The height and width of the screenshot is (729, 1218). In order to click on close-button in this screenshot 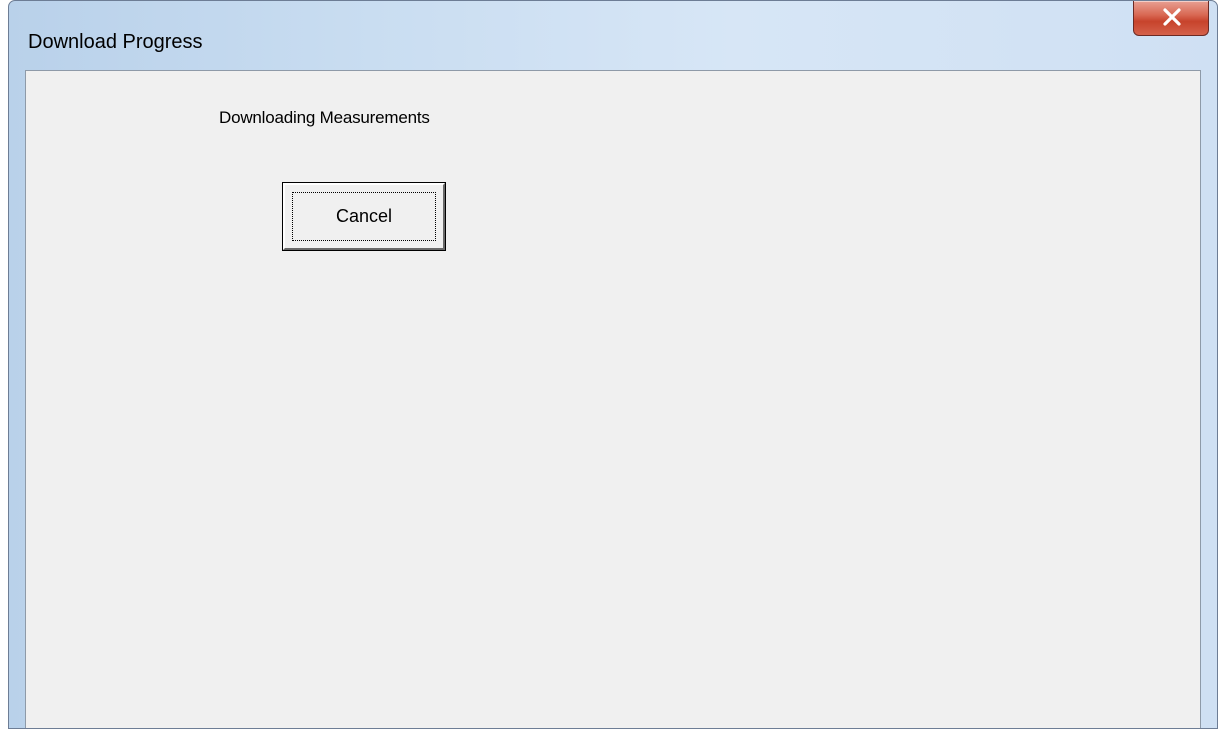, I will do `click(1171, 18)`.